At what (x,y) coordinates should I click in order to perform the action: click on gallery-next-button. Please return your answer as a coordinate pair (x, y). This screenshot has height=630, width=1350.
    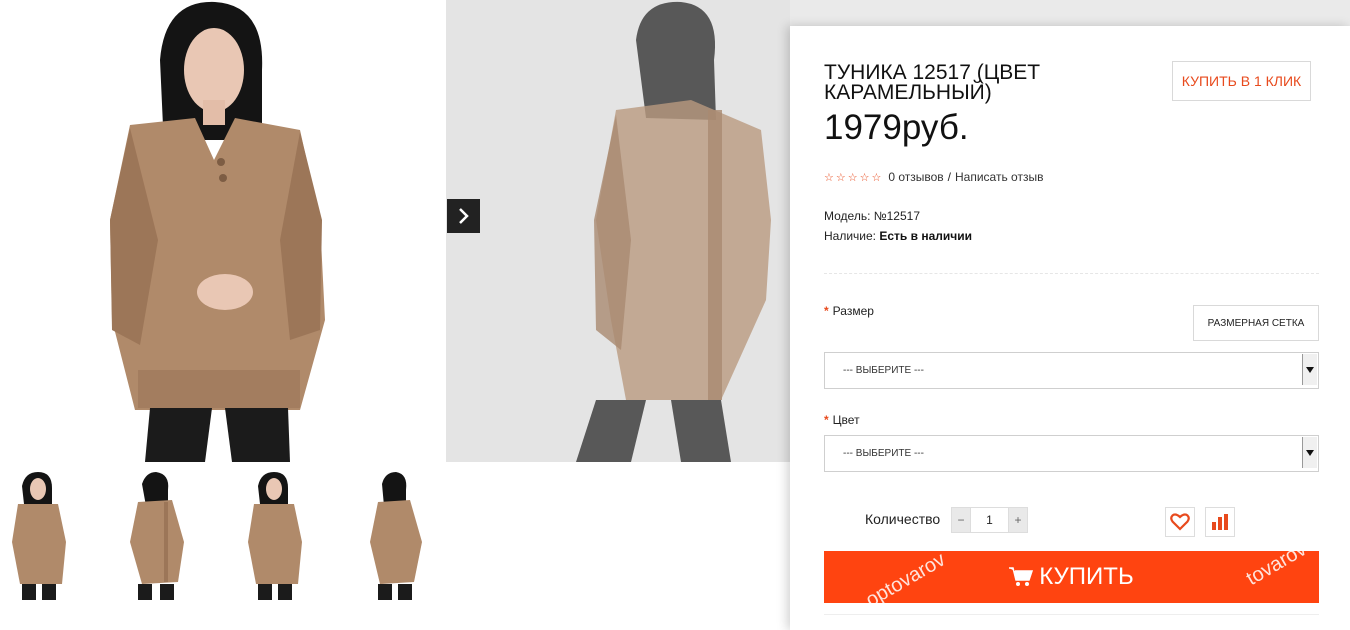
    Looking at the image, I should click on (463, 216).